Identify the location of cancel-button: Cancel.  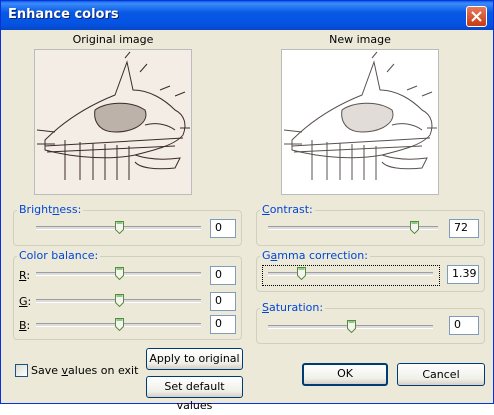
(441, 374).